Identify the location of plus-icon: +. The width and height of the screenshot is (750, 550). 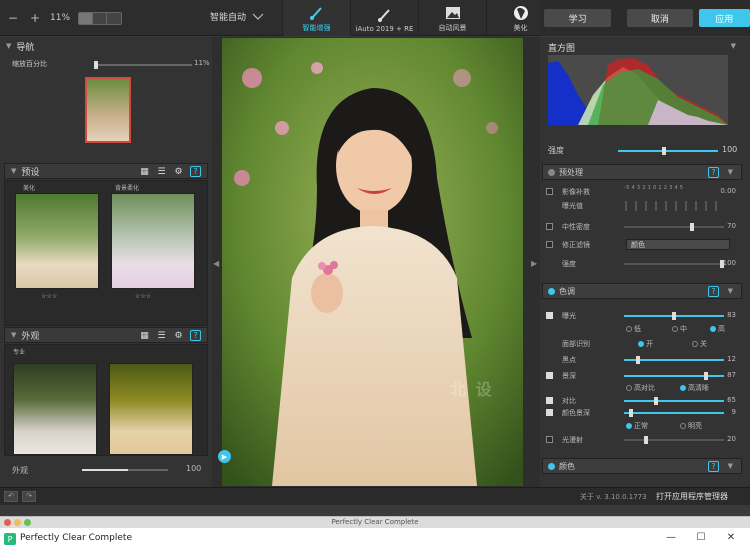
(35, 18).